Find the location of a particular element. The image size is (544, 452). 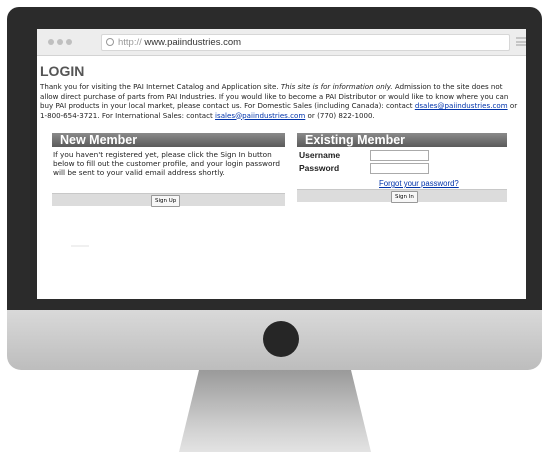

forgot-password-link: Forgot your password? is located at coordinates (419, 183).